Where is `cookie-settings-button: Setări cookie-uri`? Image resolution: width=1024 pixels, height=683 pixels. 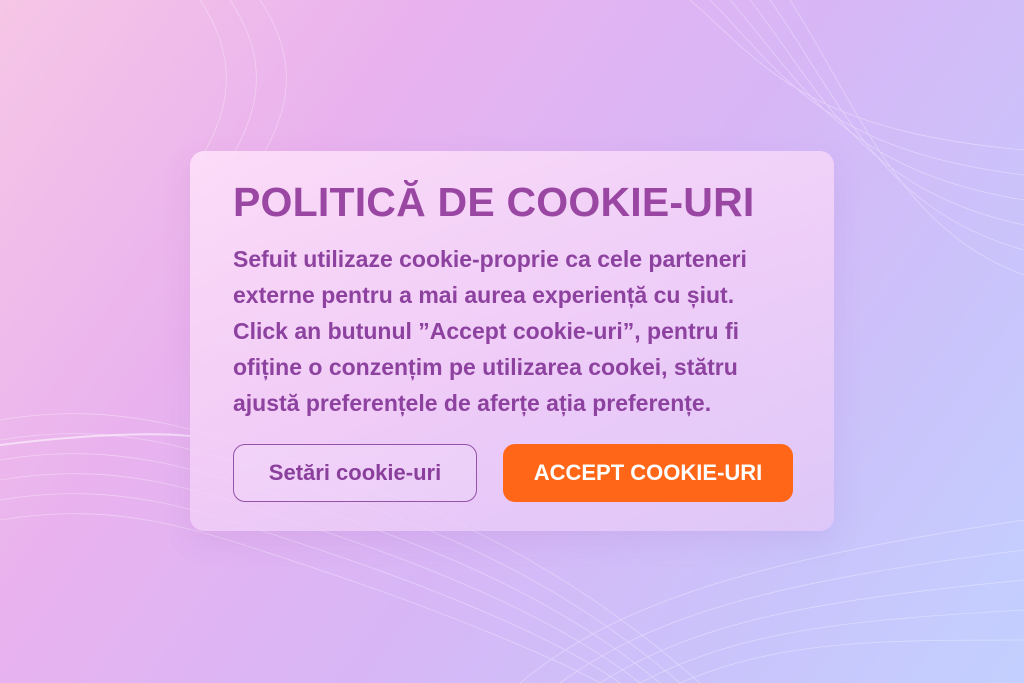
cookie-settings-button: Setări cookie-uri is located at coordinates (355, 473).